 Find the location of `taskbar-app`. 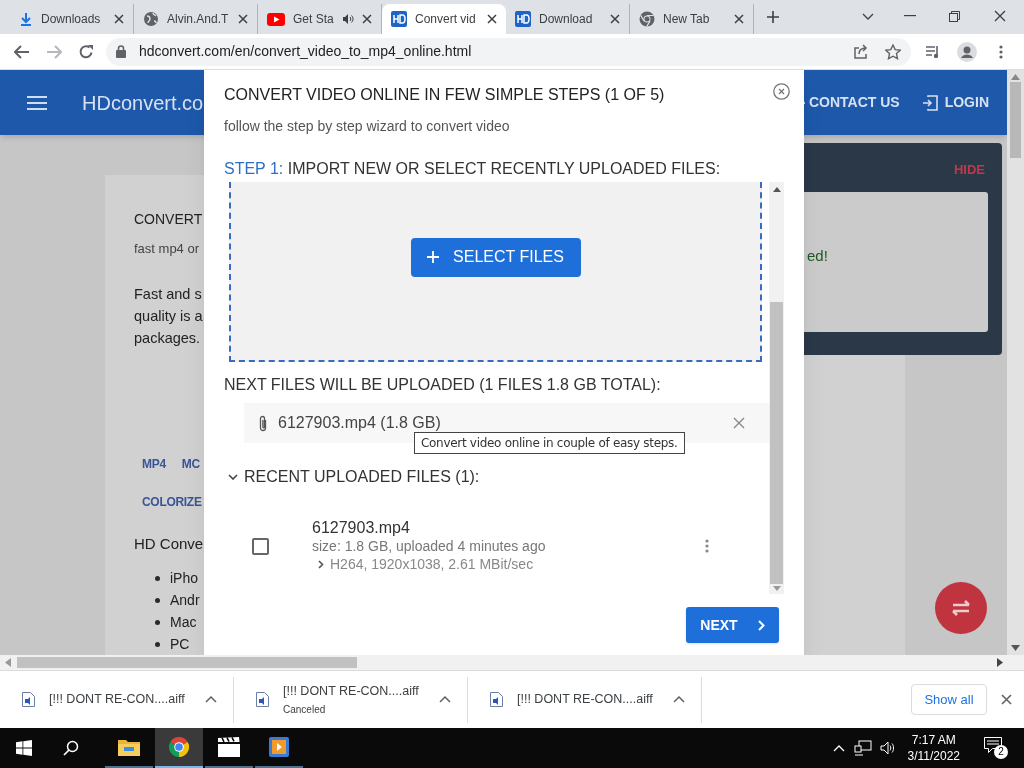

taskbar-app is located at coordinates (179, 748).